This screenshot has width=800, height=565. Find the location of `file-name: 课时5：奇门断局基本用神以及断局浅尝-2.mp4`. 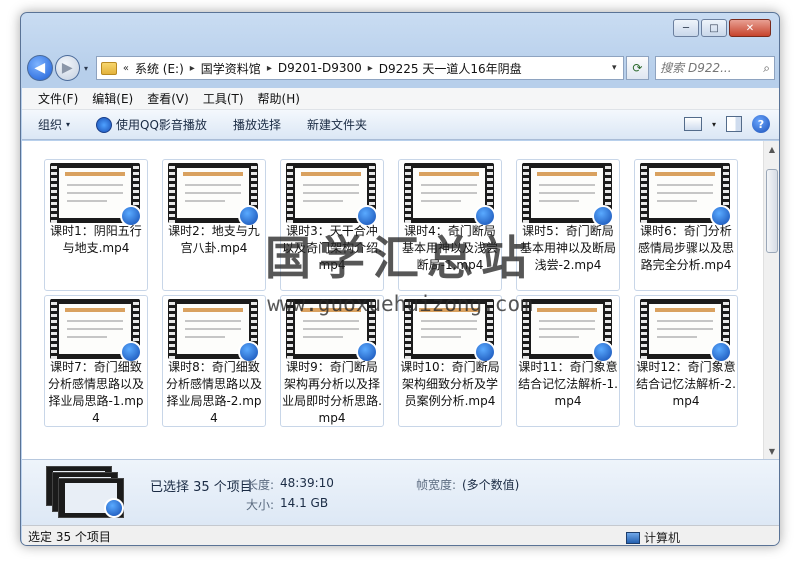

file-name: 课时5：奇门断局基本用神以及断局浅尝-2.mp4 is located at coordinates (568, 248).